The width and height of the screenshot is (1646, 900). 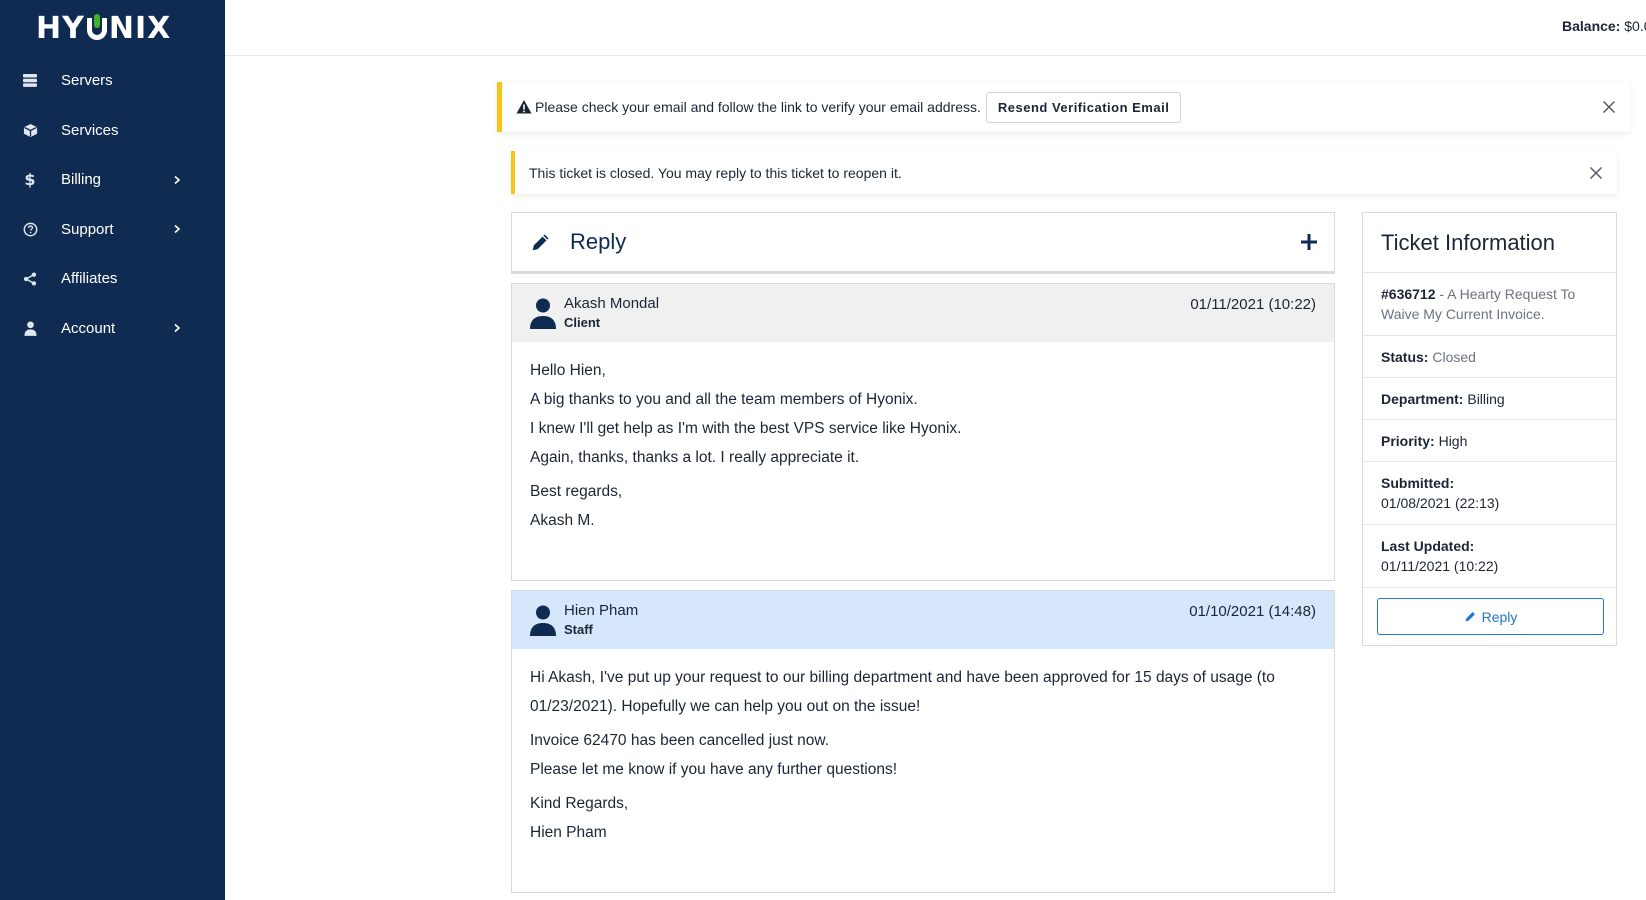 I want to click on submitted-value: 01/08/2021 (22:13), so click(x=1440, y=503).